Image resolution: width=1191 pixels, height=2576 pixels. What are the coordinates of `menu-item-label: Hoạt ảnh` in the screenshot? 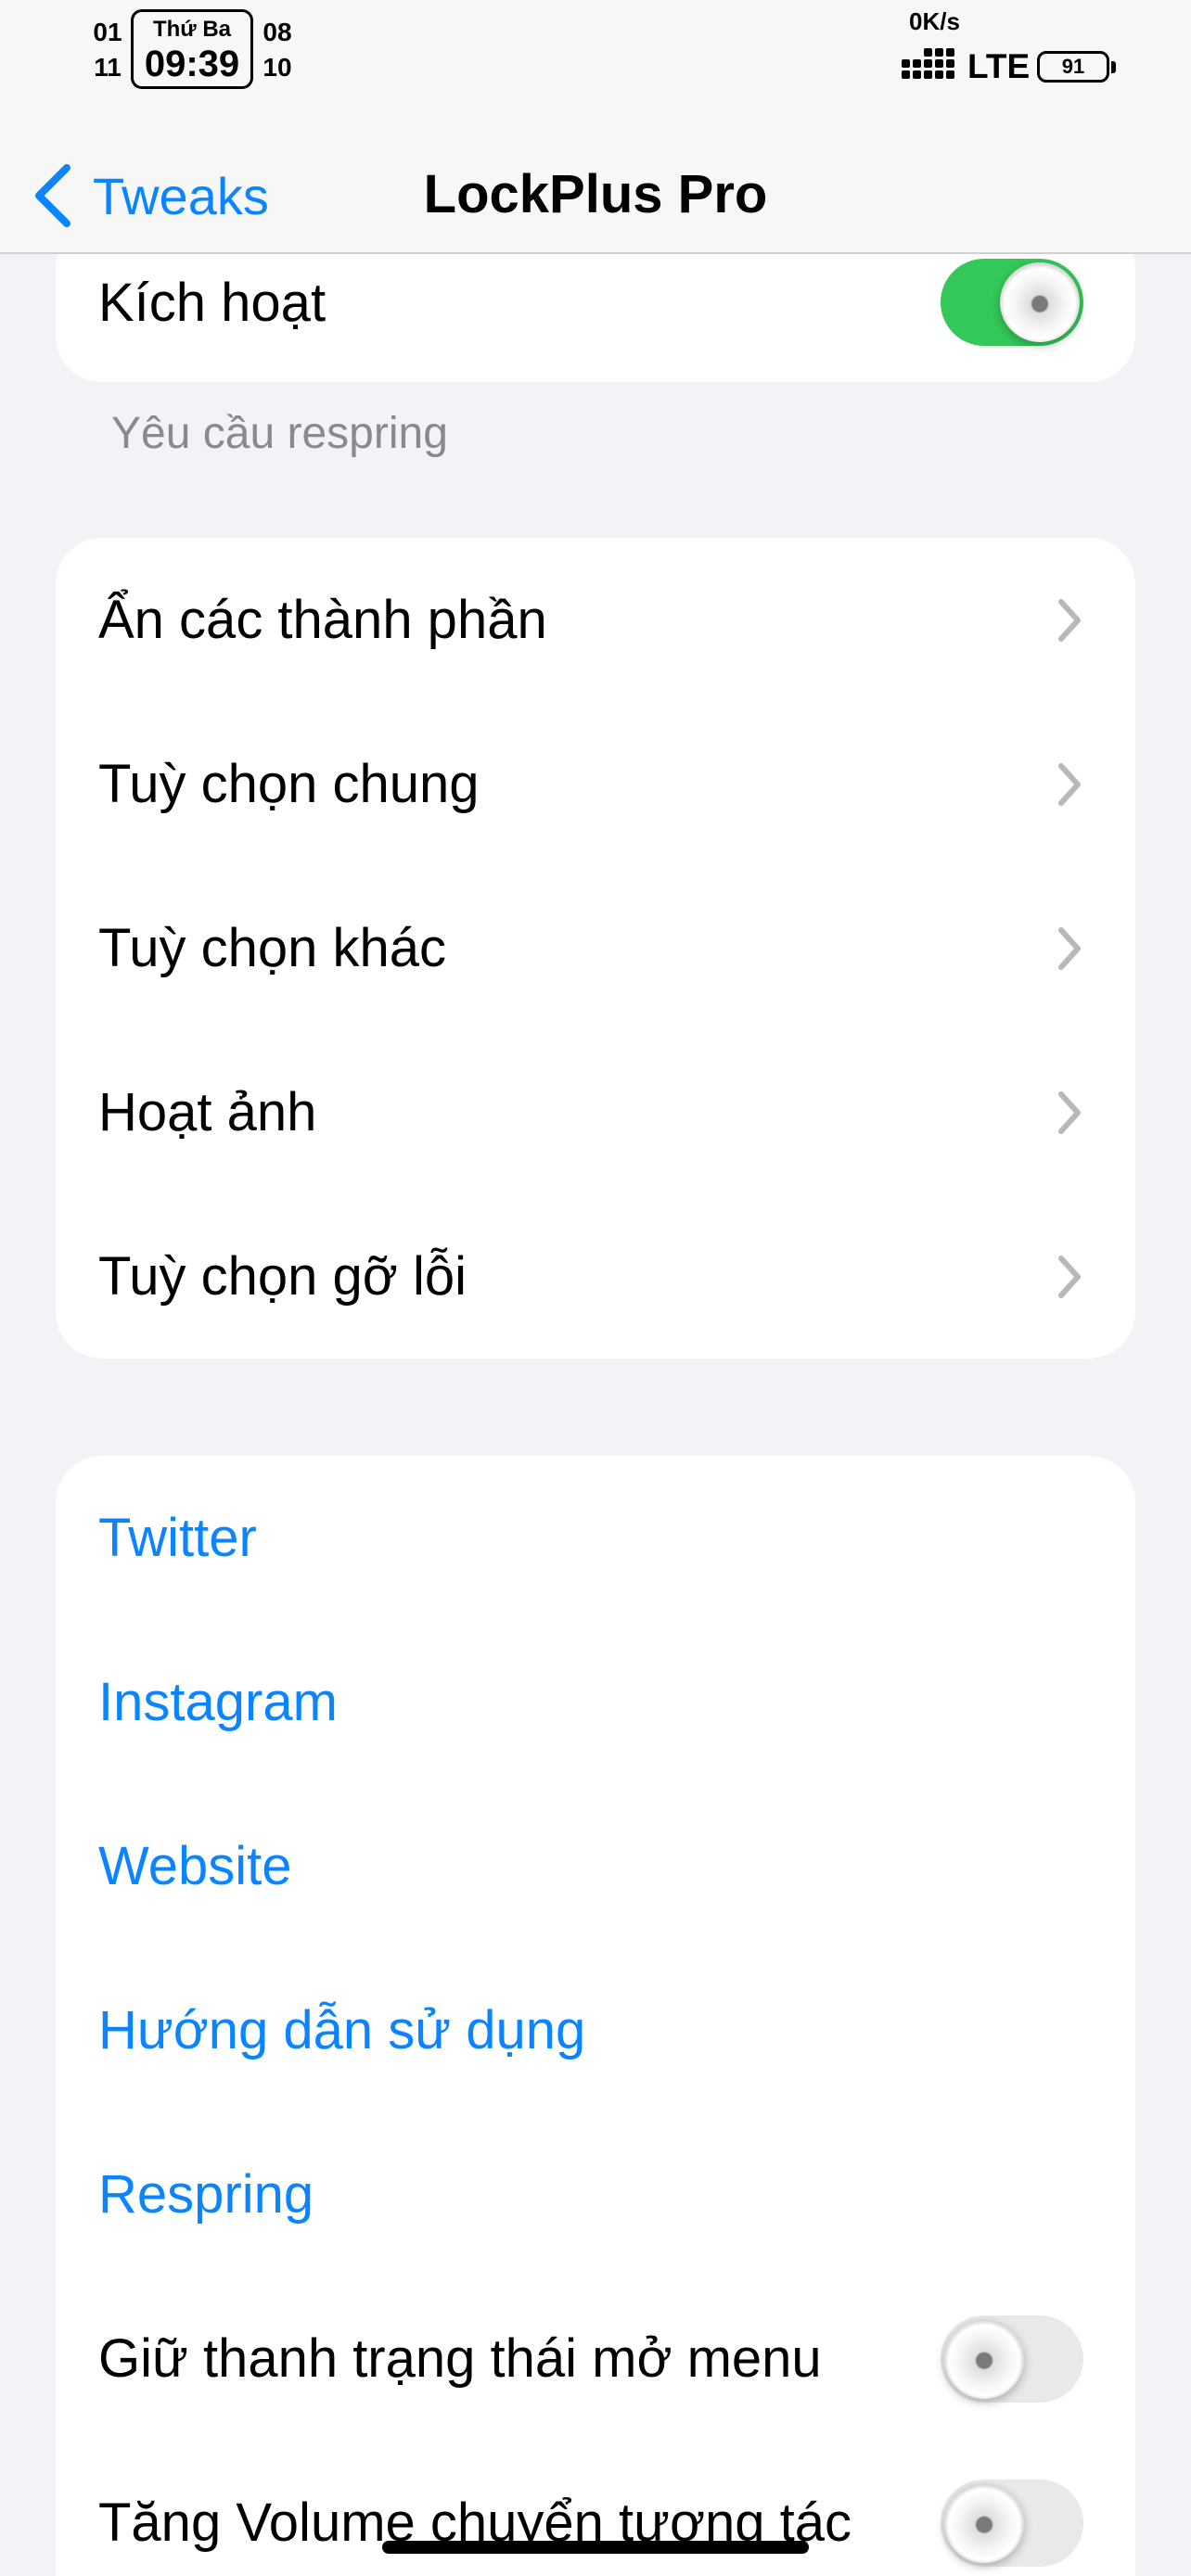 It's located at (207, 1112).